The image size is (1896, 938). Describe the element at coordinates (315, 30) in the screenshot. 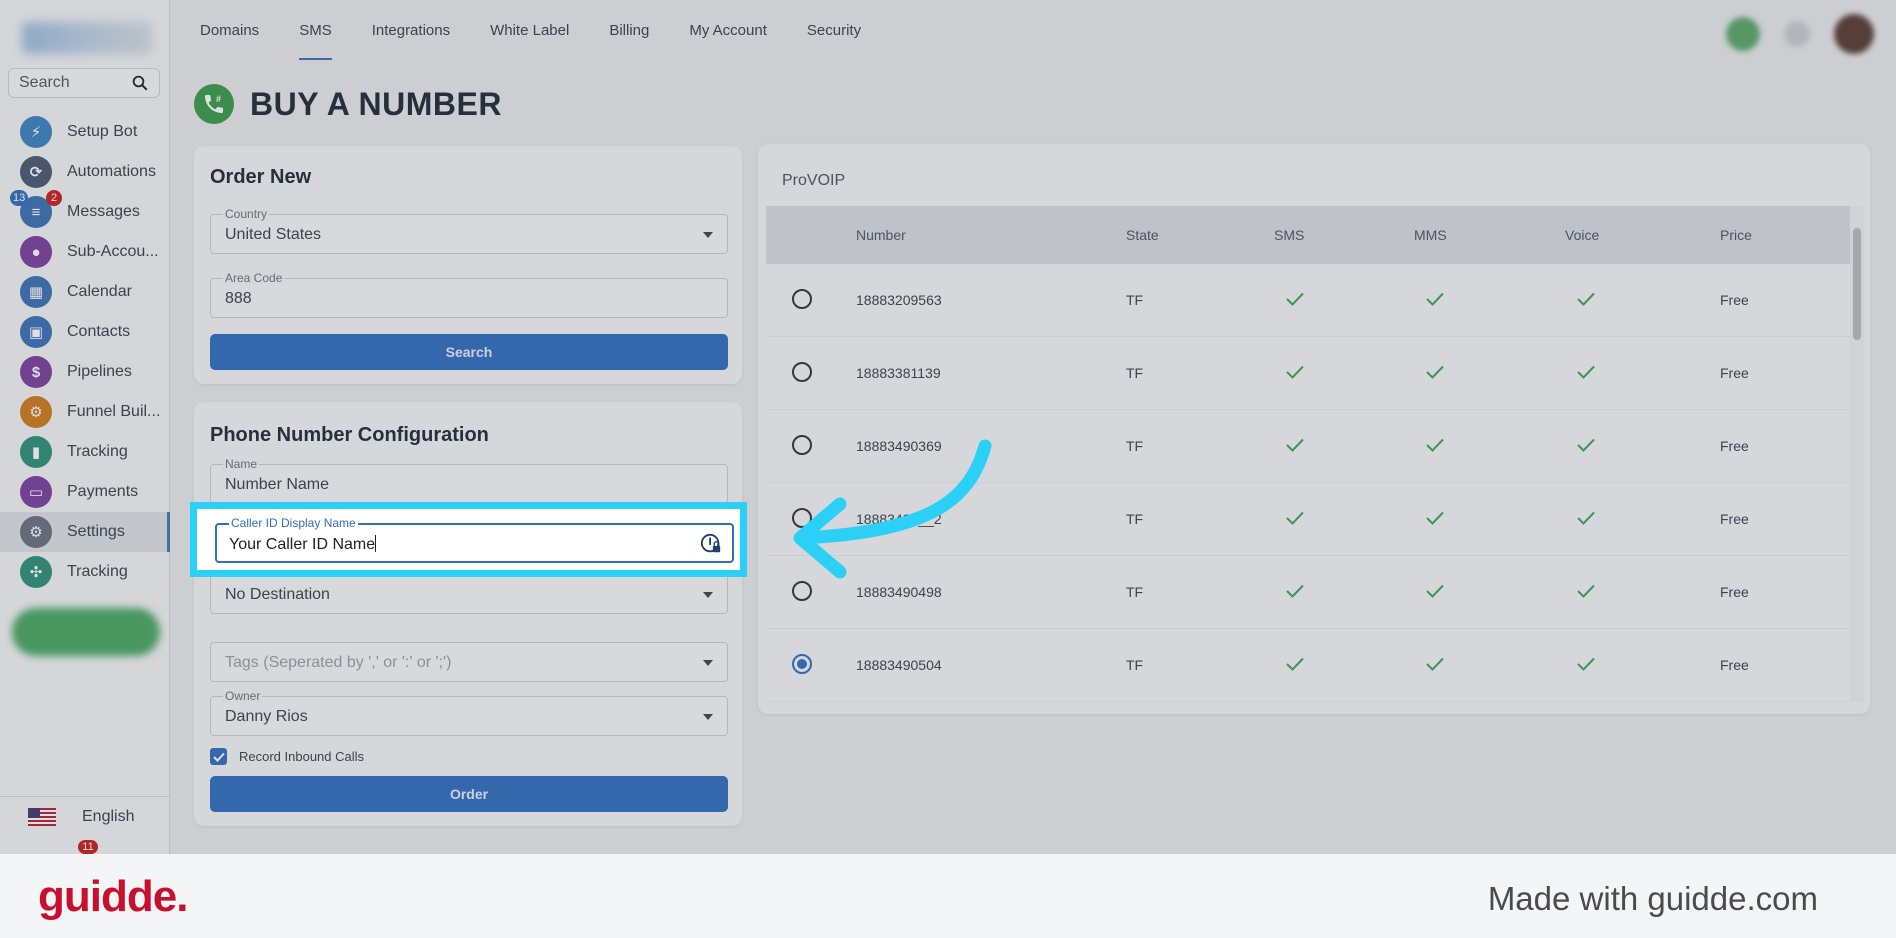

I see `tab-sms: SMS` at that location.